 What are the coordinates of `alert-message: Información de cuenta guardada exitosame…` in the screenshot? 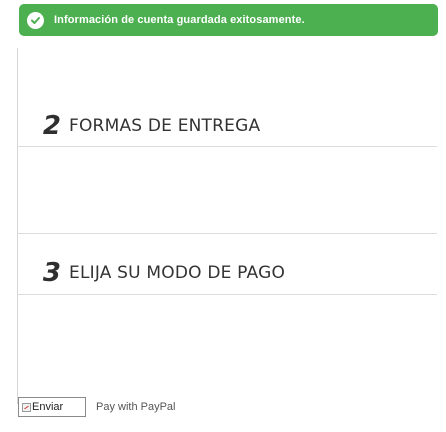 It's located at (179, 20).